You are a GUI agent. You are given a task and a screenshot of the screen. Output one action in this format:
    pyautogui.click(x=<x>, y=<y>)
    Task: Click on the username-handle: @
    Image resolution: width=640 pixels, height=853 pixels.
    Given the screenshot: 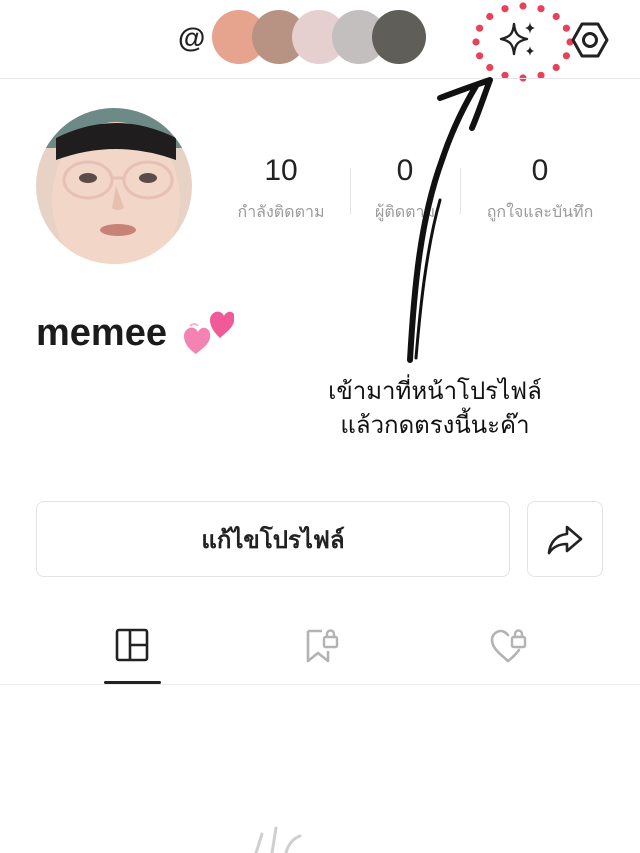 What is the action you would take?
    pyautogui.click(x=192, y=37)
    